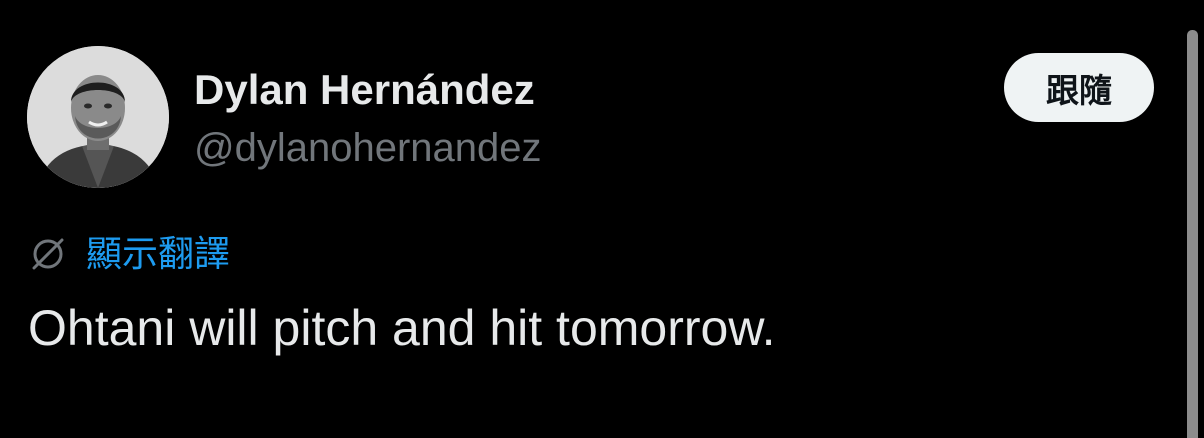 The image size is (1204, 438). What do you see at coordinates (364, 90) in the screenshot?
I see `author-display-name: Dylan Hernández` at bounding box center [364, 90].